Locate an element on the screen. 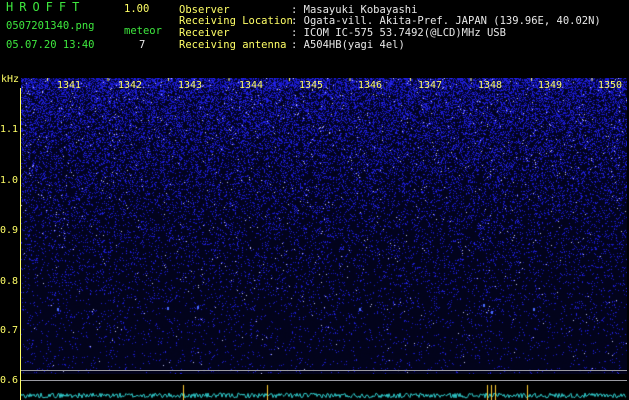 The width and height of the screenshot is (629, 400). frequency-unit: kHz is located at coordinates (10, 79).